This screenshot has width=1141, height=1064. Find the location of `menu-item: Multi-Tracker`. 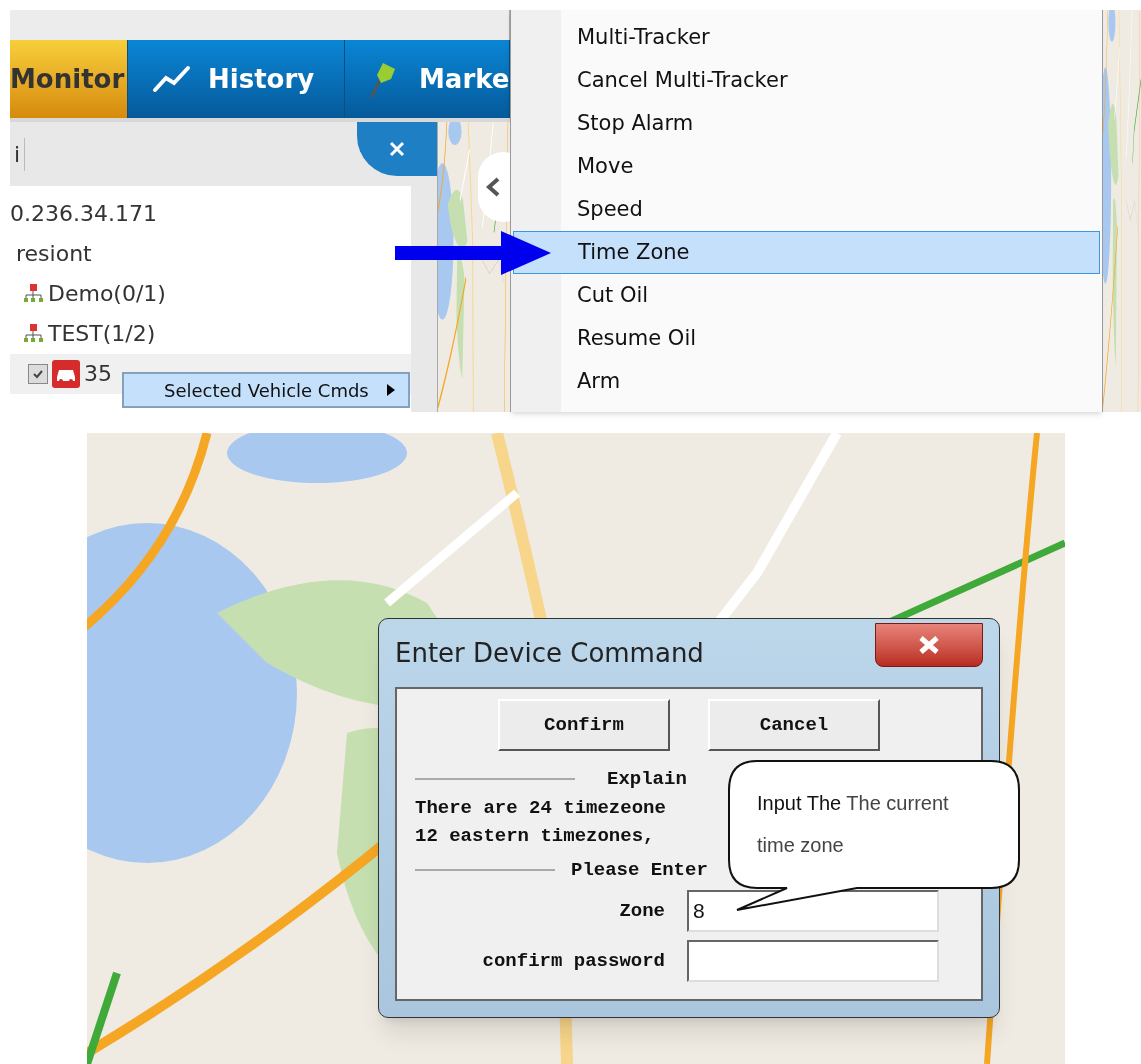

menu-item: Multi-Tracker is located at coordinates (806, 37).